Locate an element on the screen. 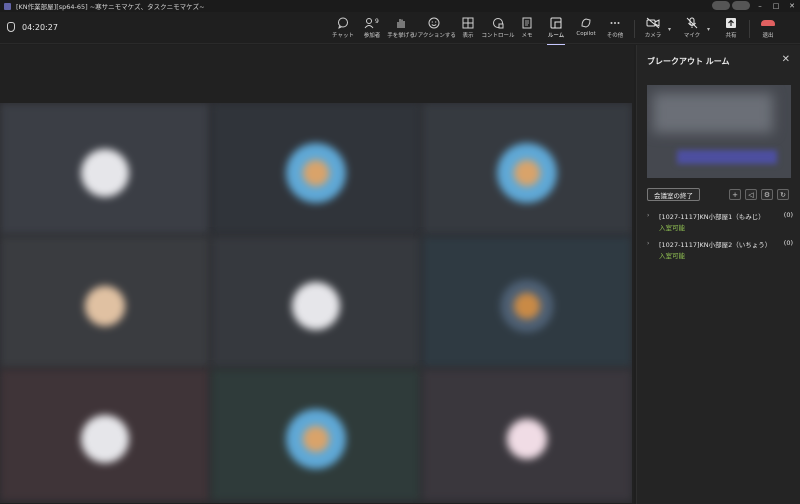 The image size is (800, 504). raise-hand-icon is located at coordinates (401, 22).